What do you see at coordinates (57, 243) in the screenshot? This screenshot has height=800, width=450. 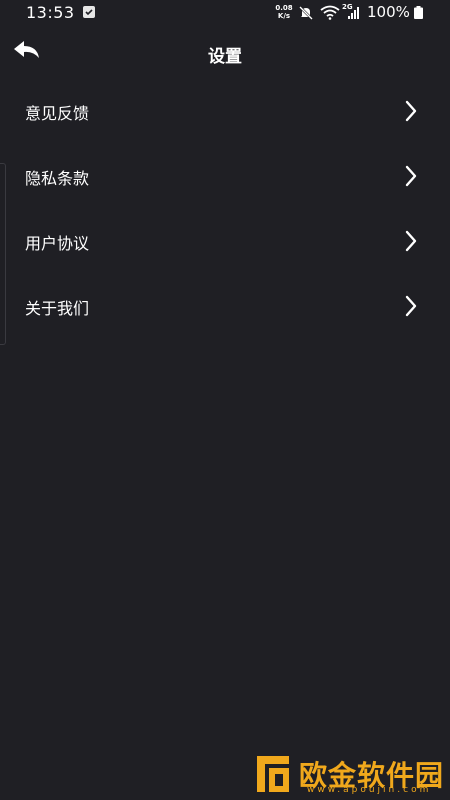 I see `menu-item-label: 用户协议` at bounding box center [57, 243].